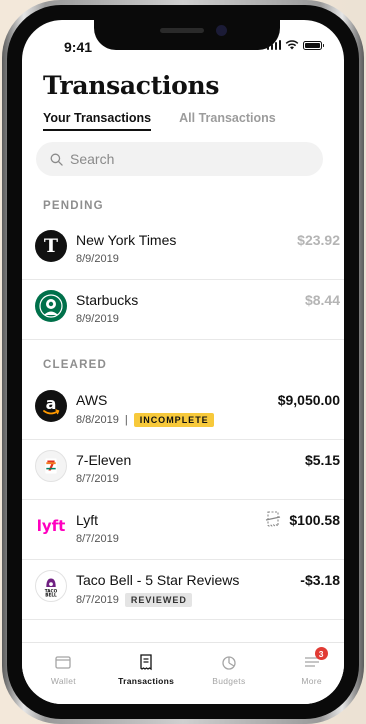 This screenshot has height=724, width=366. I want to click on bottom-tab-bar: Wallet Transactions Budgets 3 More, so click(183, 673).